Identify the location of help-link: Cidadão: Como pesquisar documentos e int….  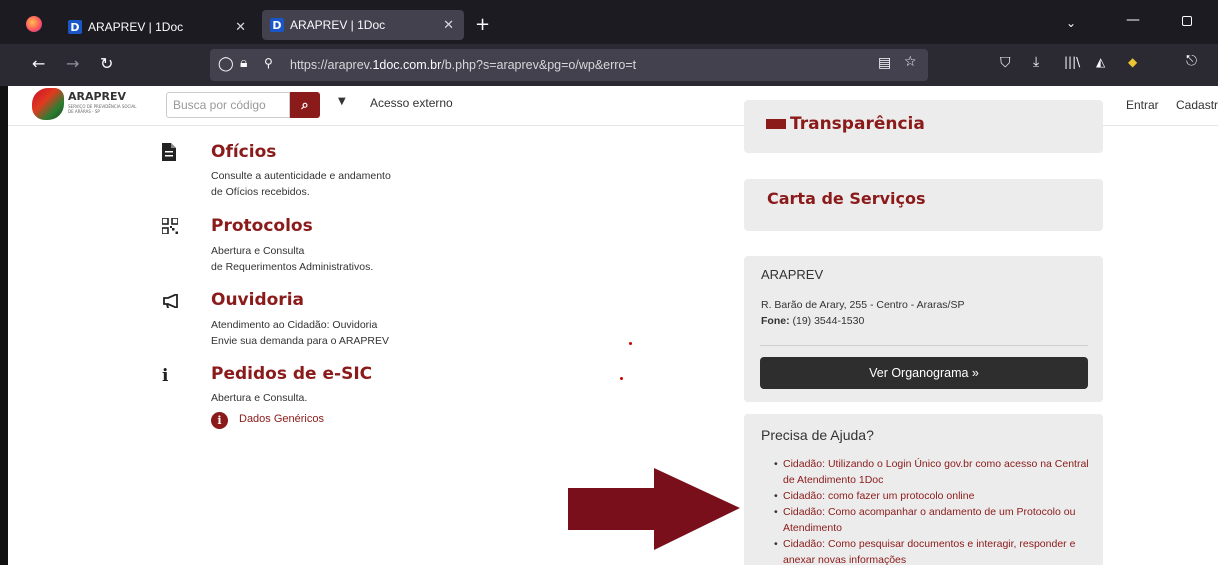
(935, 550).